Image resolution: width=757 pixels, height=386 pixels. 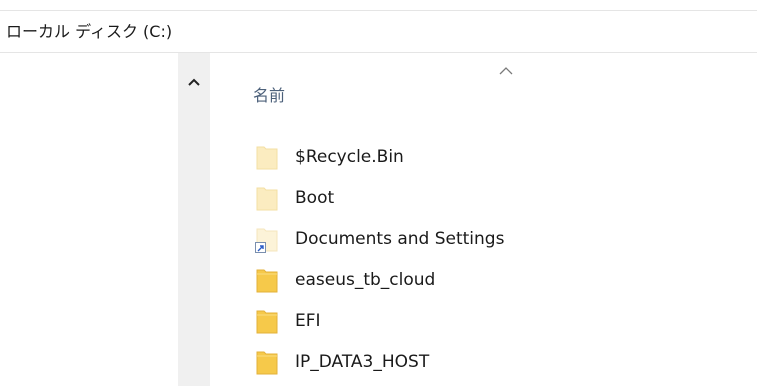 I want to click on chevron-up-icon, so click(x=194, y=82).